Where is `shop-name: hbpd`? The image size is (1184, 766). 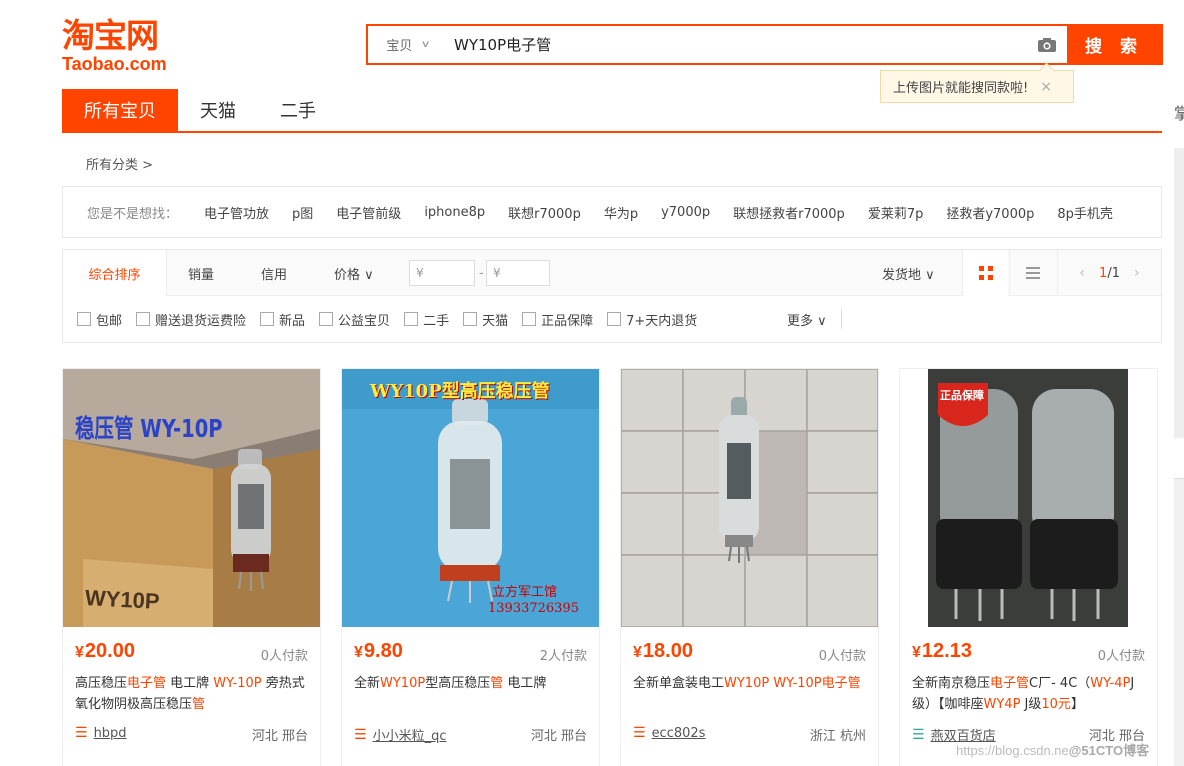 shop-name: hbpd is located at coordinates (110, 733).